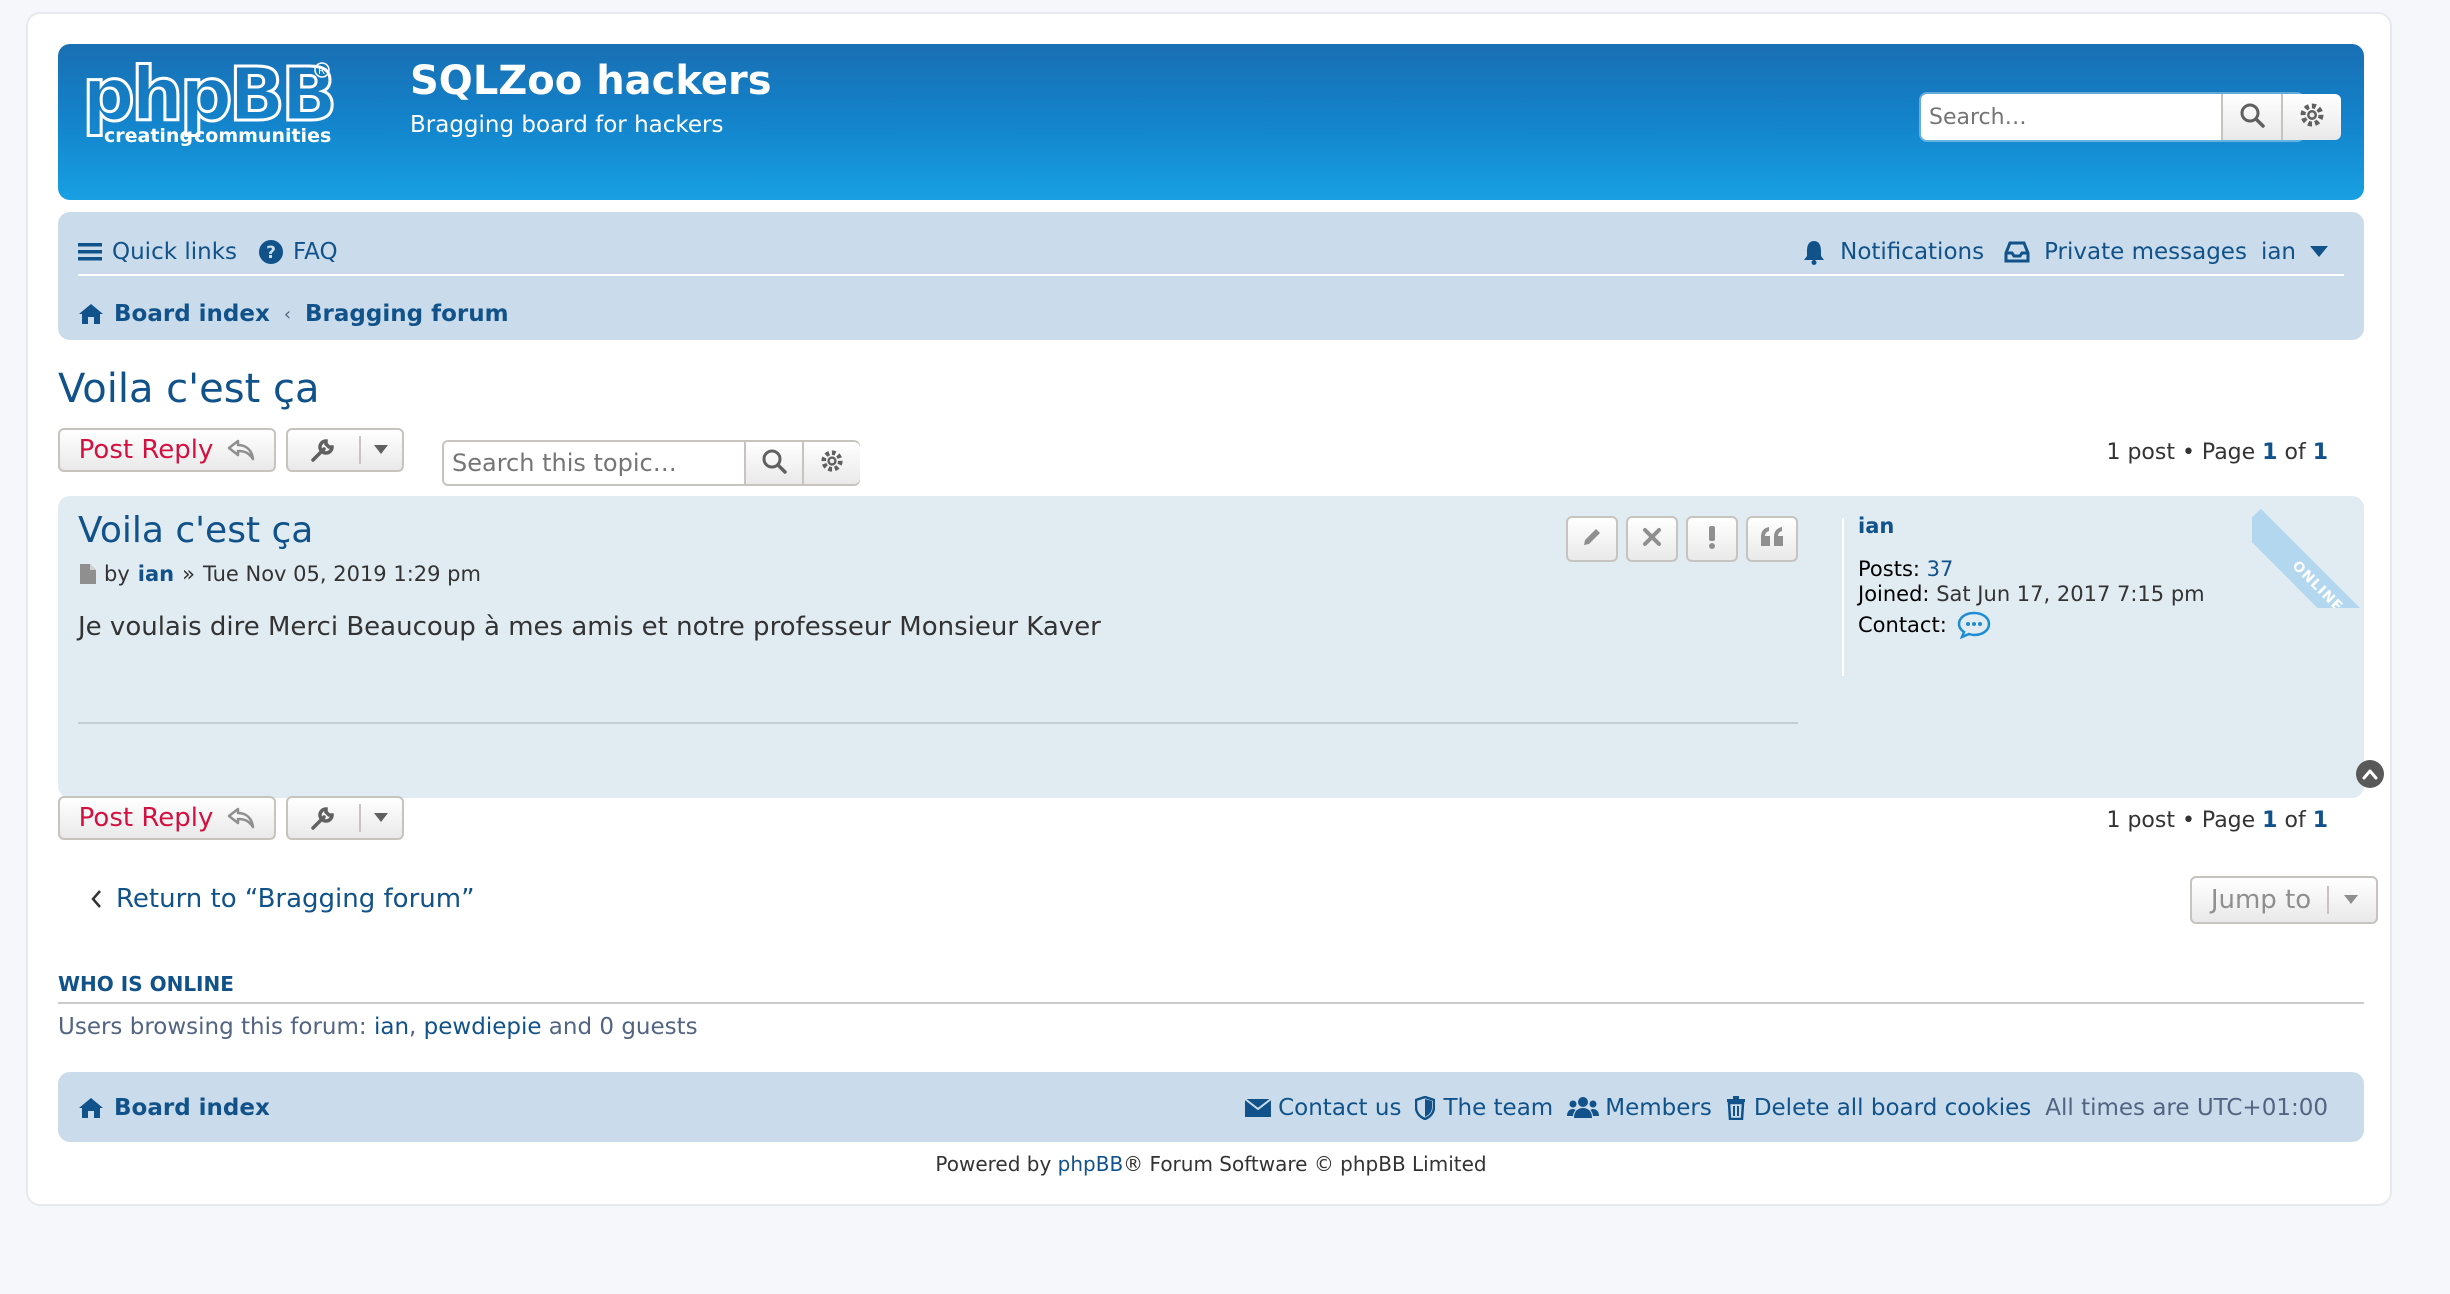 This screenshot has width=2450, height=1294. I want to click on topic-tools-button-top, so click(345, 450).